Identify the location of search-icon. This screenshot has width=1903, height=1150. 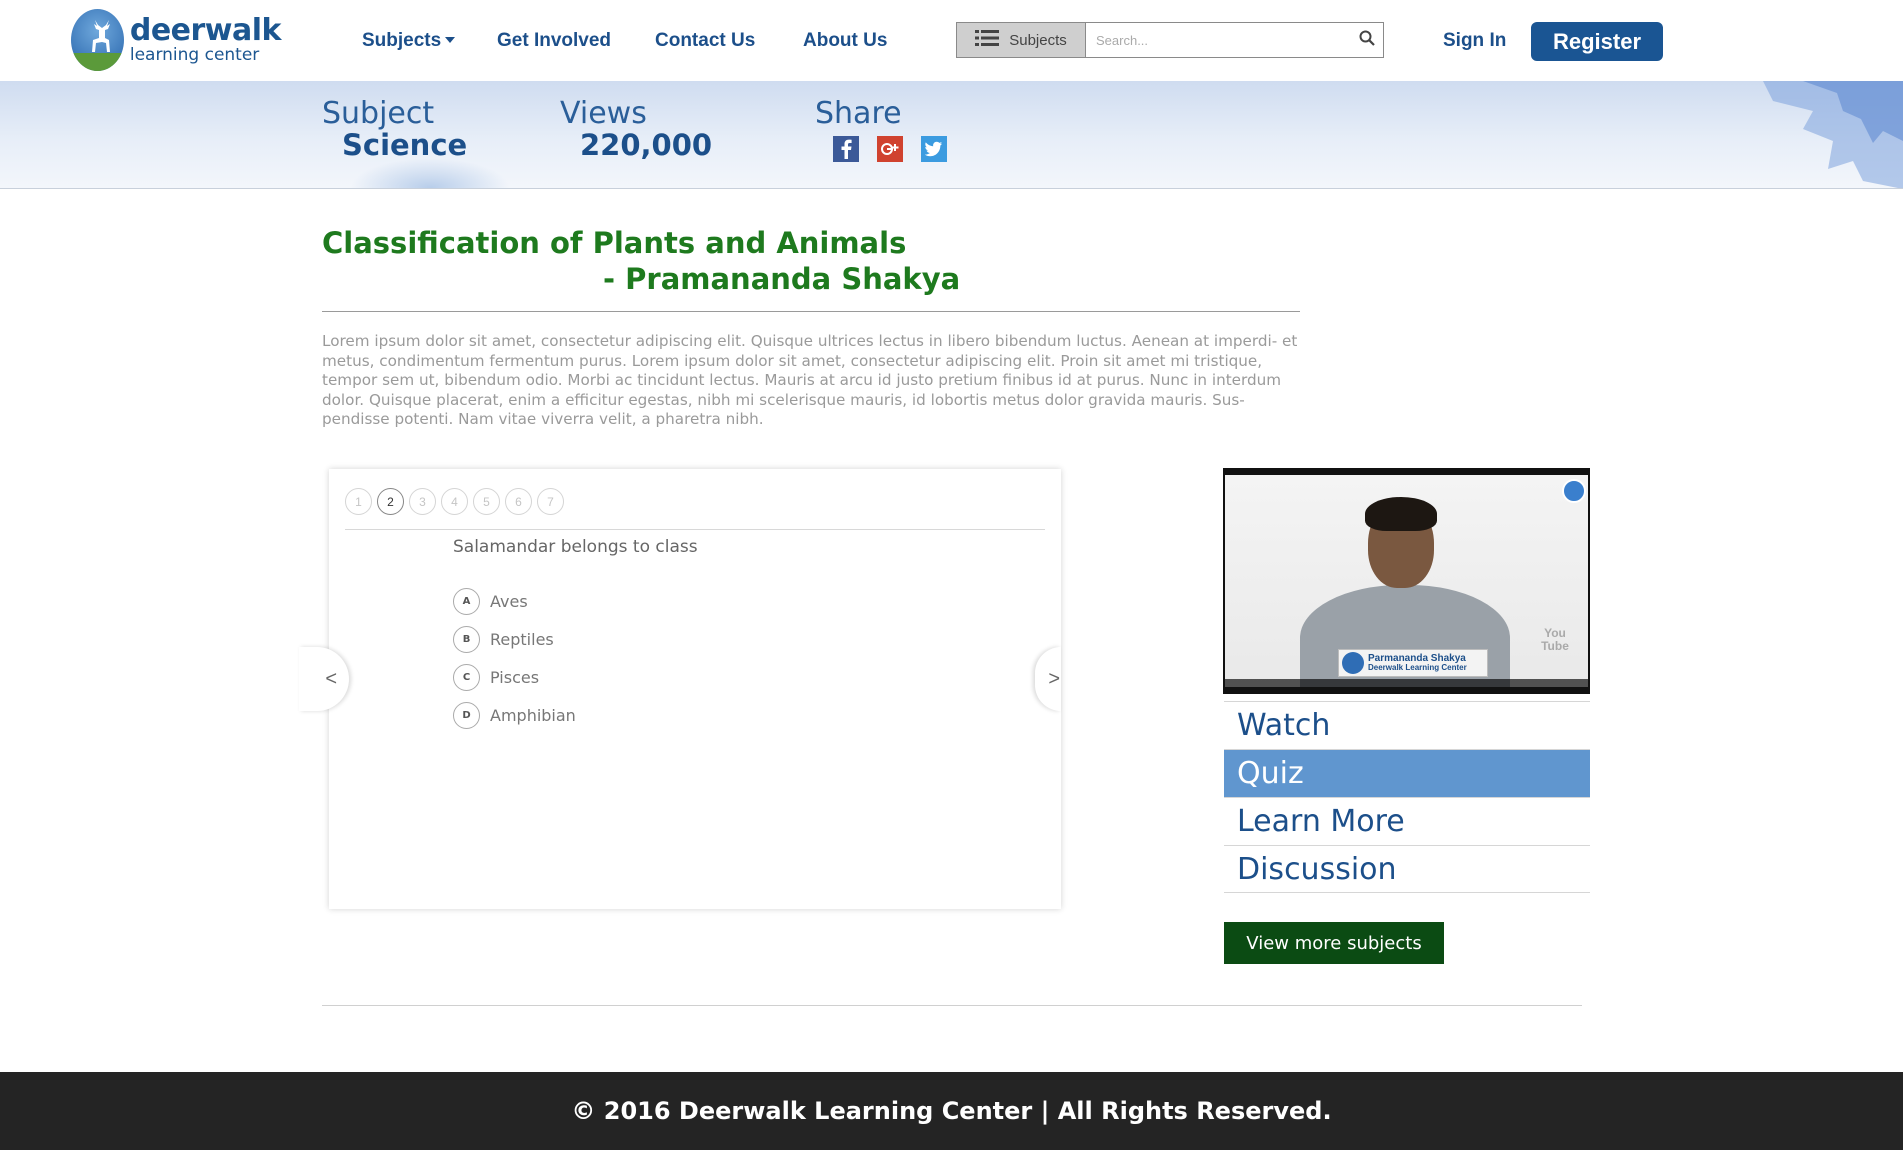
(1367, 40).